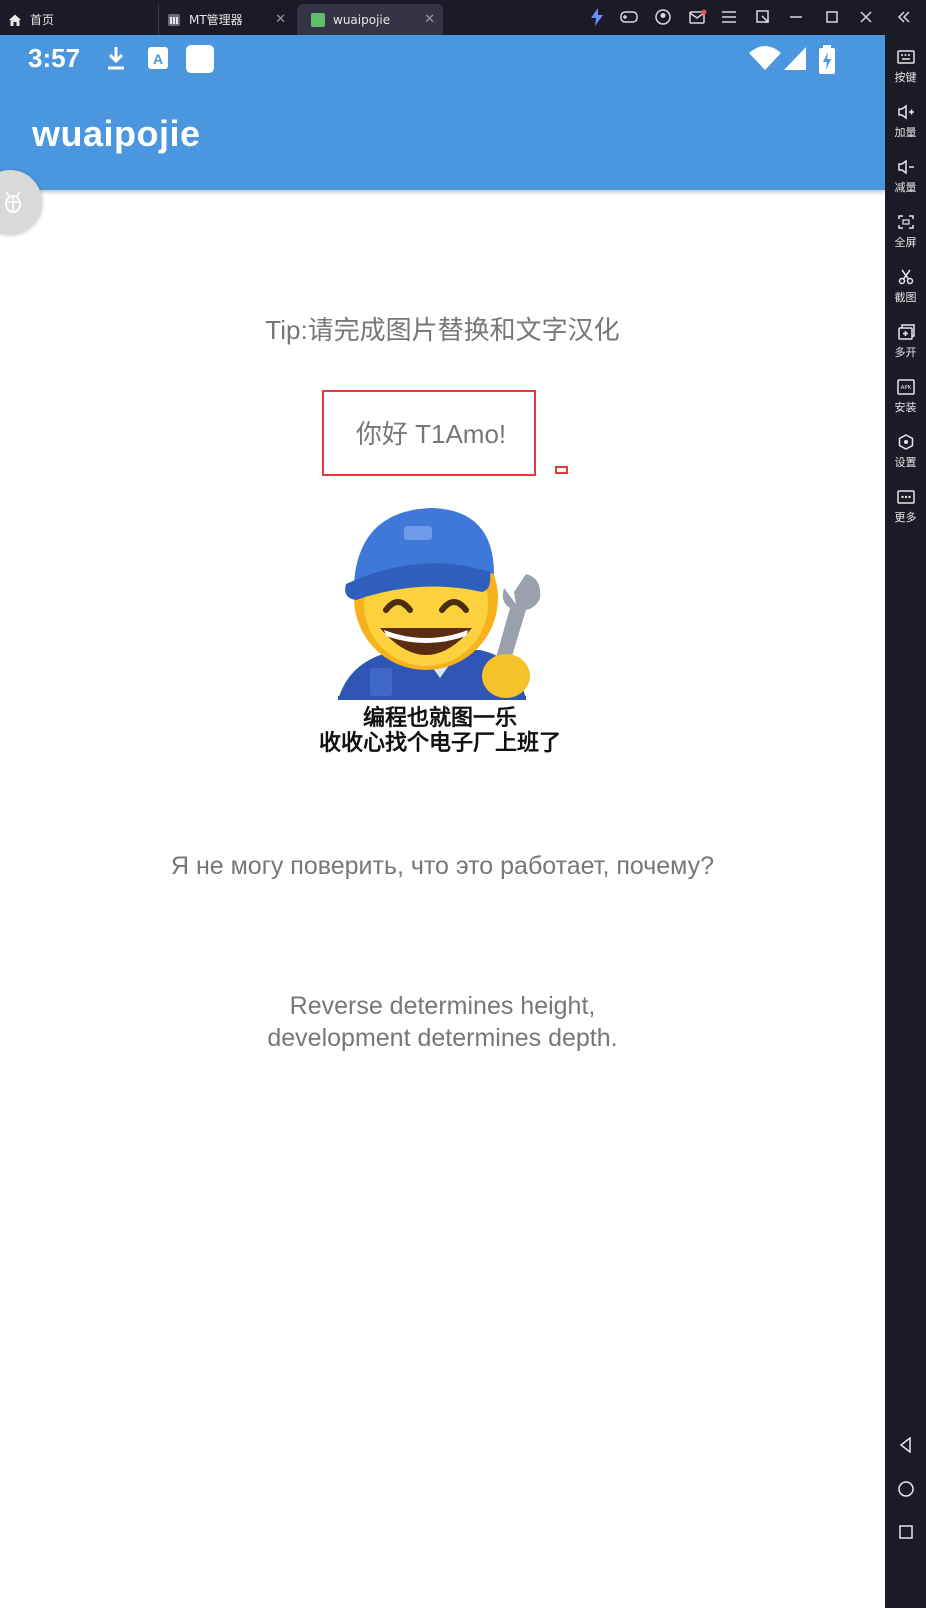 The width and height of the screenshot is (926, 1608). What do you see at coordinates (795, 60) in the screenshot?
I see `cell-signal-icon` at bounding box center [795, 60].